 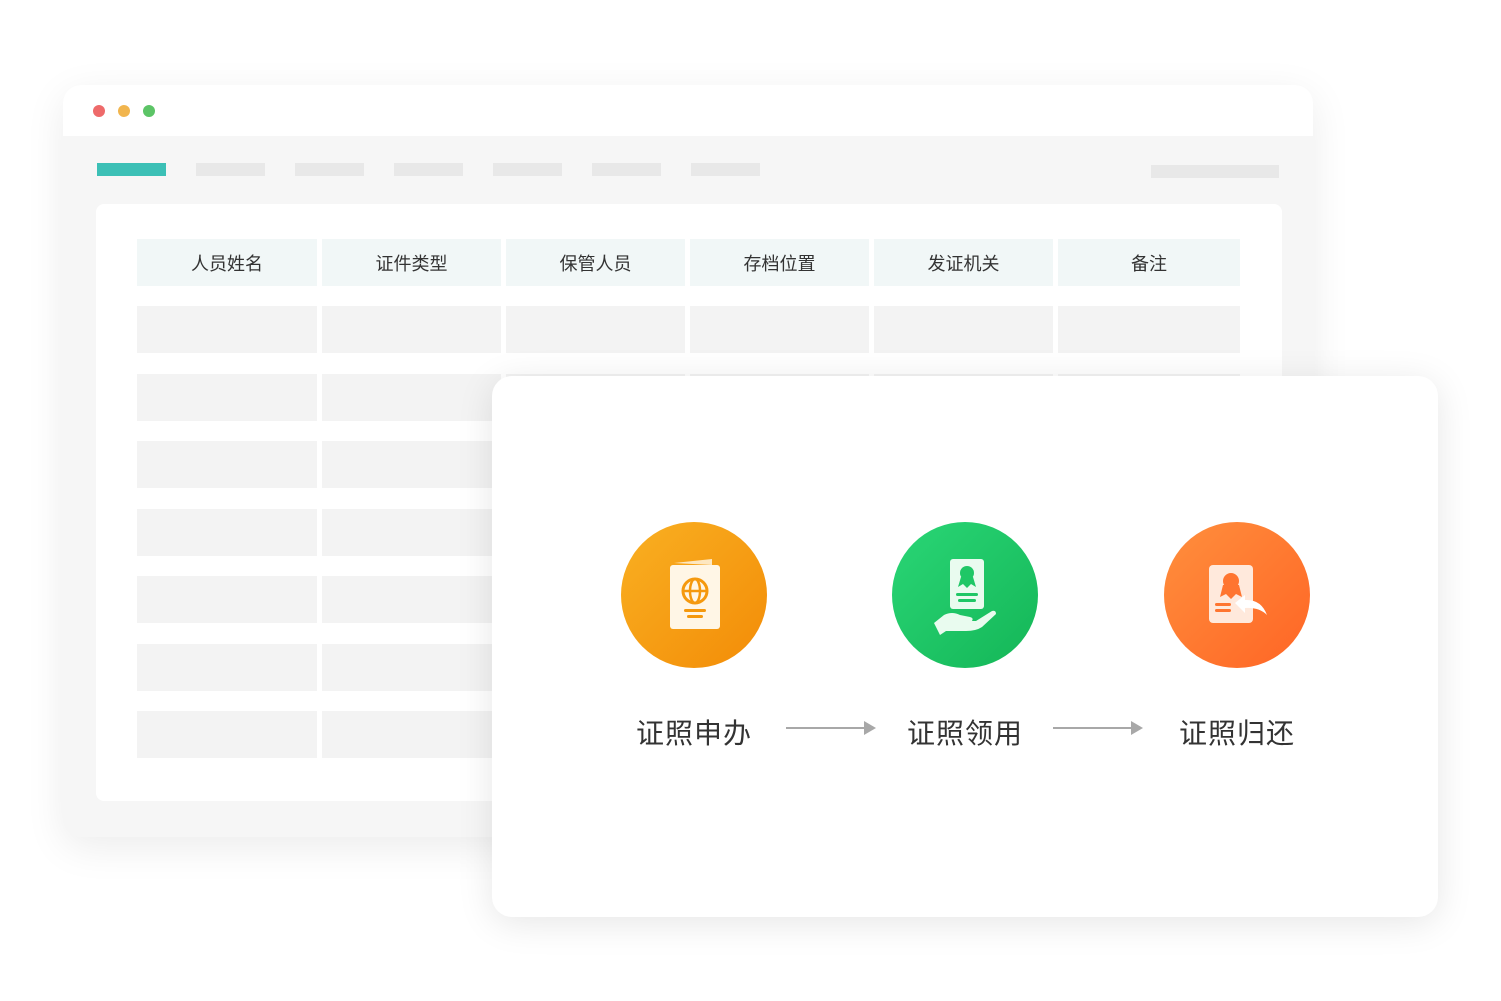 I want to click on step-return: 证照归还, so click(x=1237, y=636).